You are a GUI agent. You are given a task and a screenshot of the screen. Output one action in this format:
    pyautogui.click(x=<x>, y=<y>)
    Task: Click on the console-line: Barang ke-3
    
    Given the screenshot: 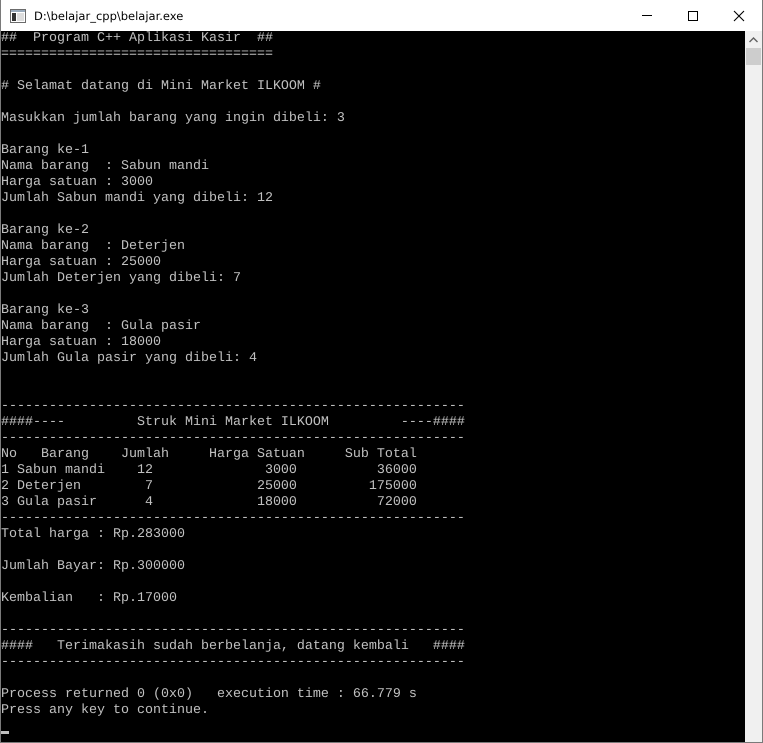 What is the action you would take?
    pyautogui.click(x=45, y=311)
    